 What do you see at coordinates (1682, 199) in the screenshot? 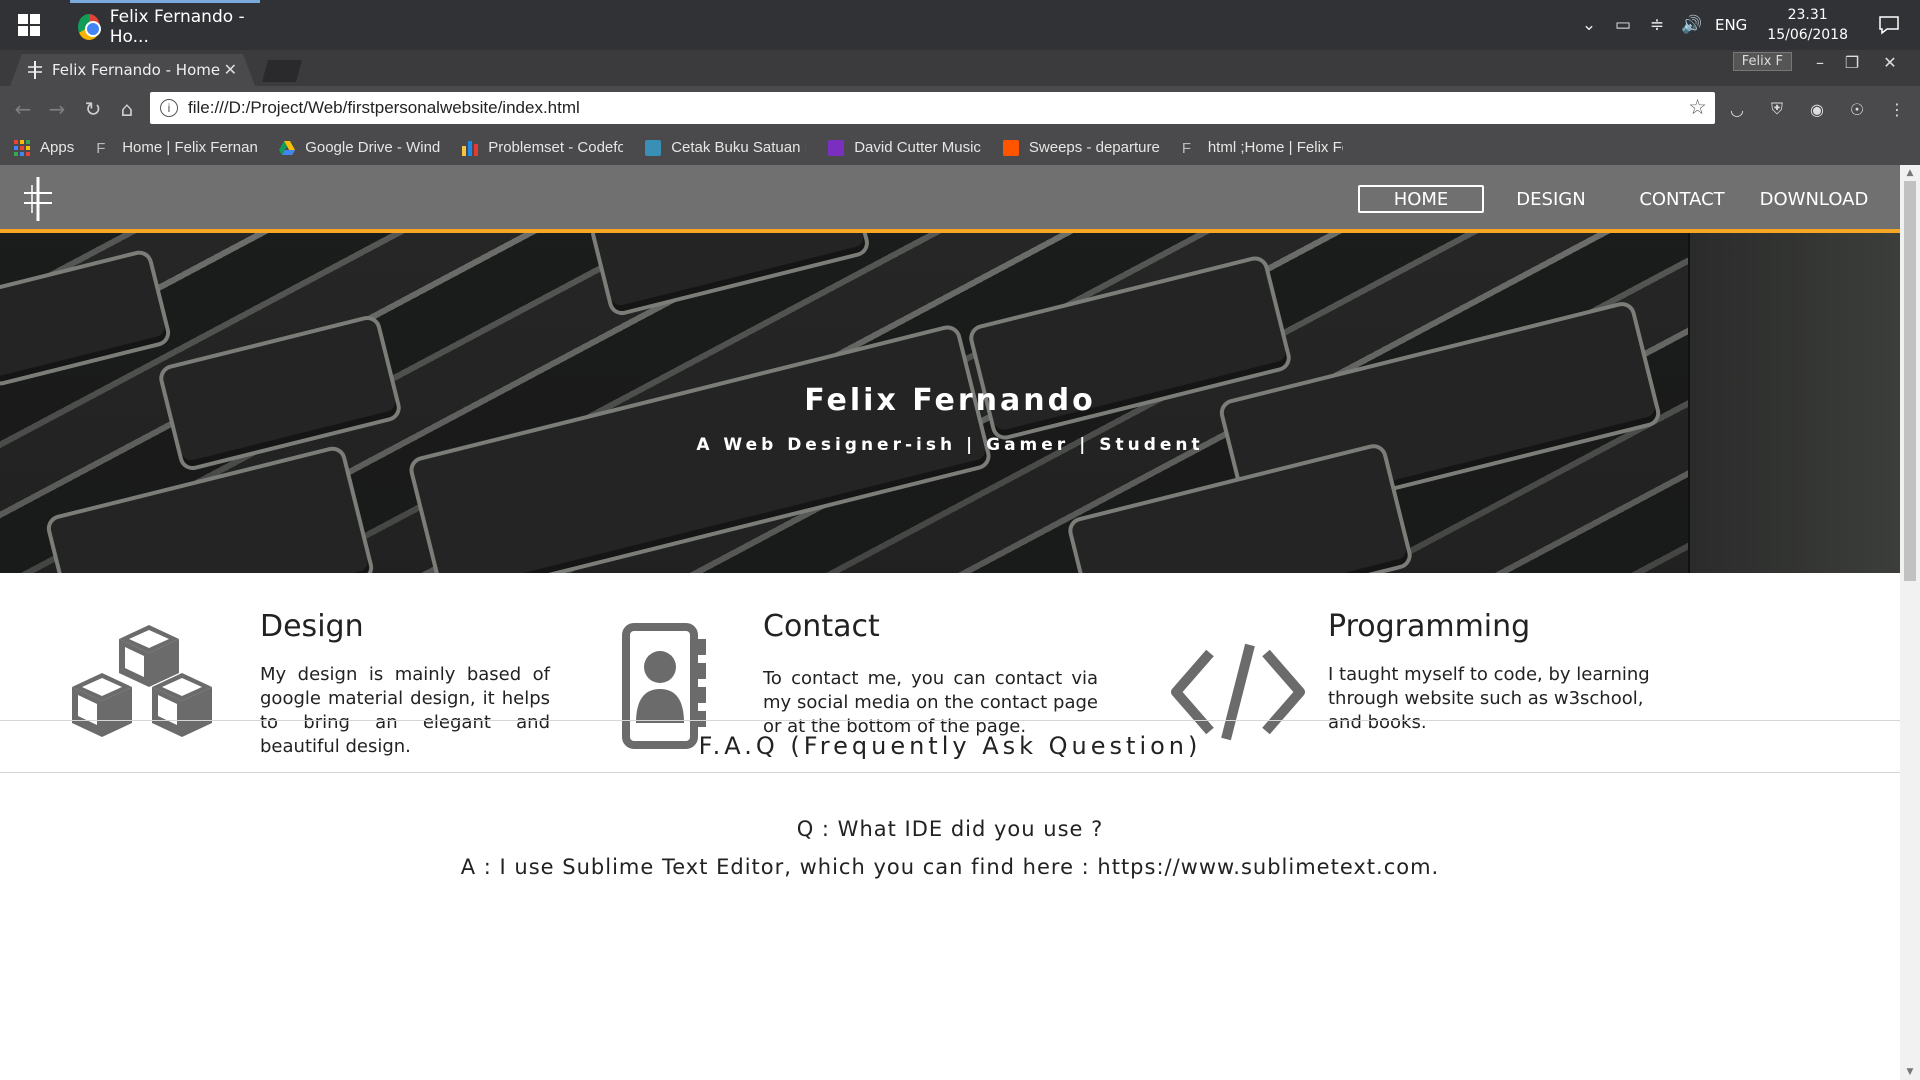
I see `nav-contact: CONTACT` at bounding box center [1682, 199].